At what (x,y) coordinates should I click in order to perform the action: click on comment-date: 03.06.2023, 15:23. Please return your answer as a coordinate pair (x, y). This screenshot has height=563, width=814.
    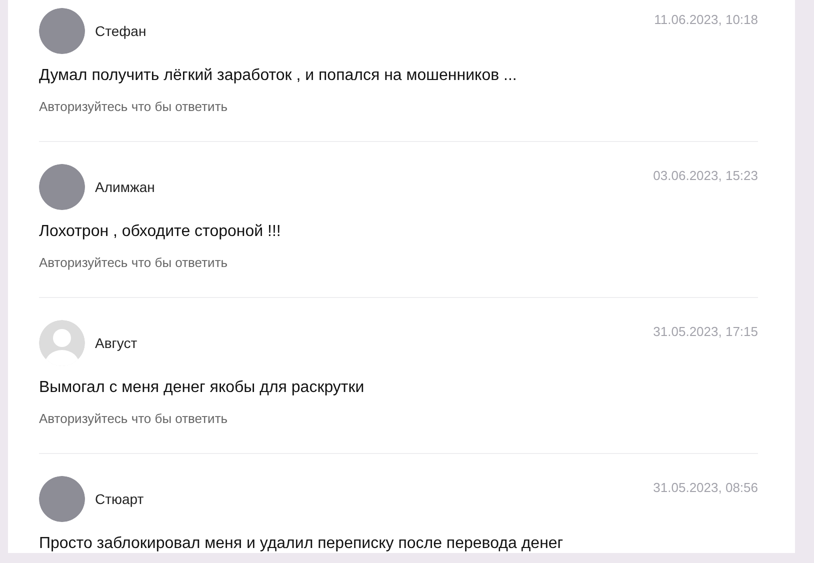
    Looking at the image, I should click on (705, 175).